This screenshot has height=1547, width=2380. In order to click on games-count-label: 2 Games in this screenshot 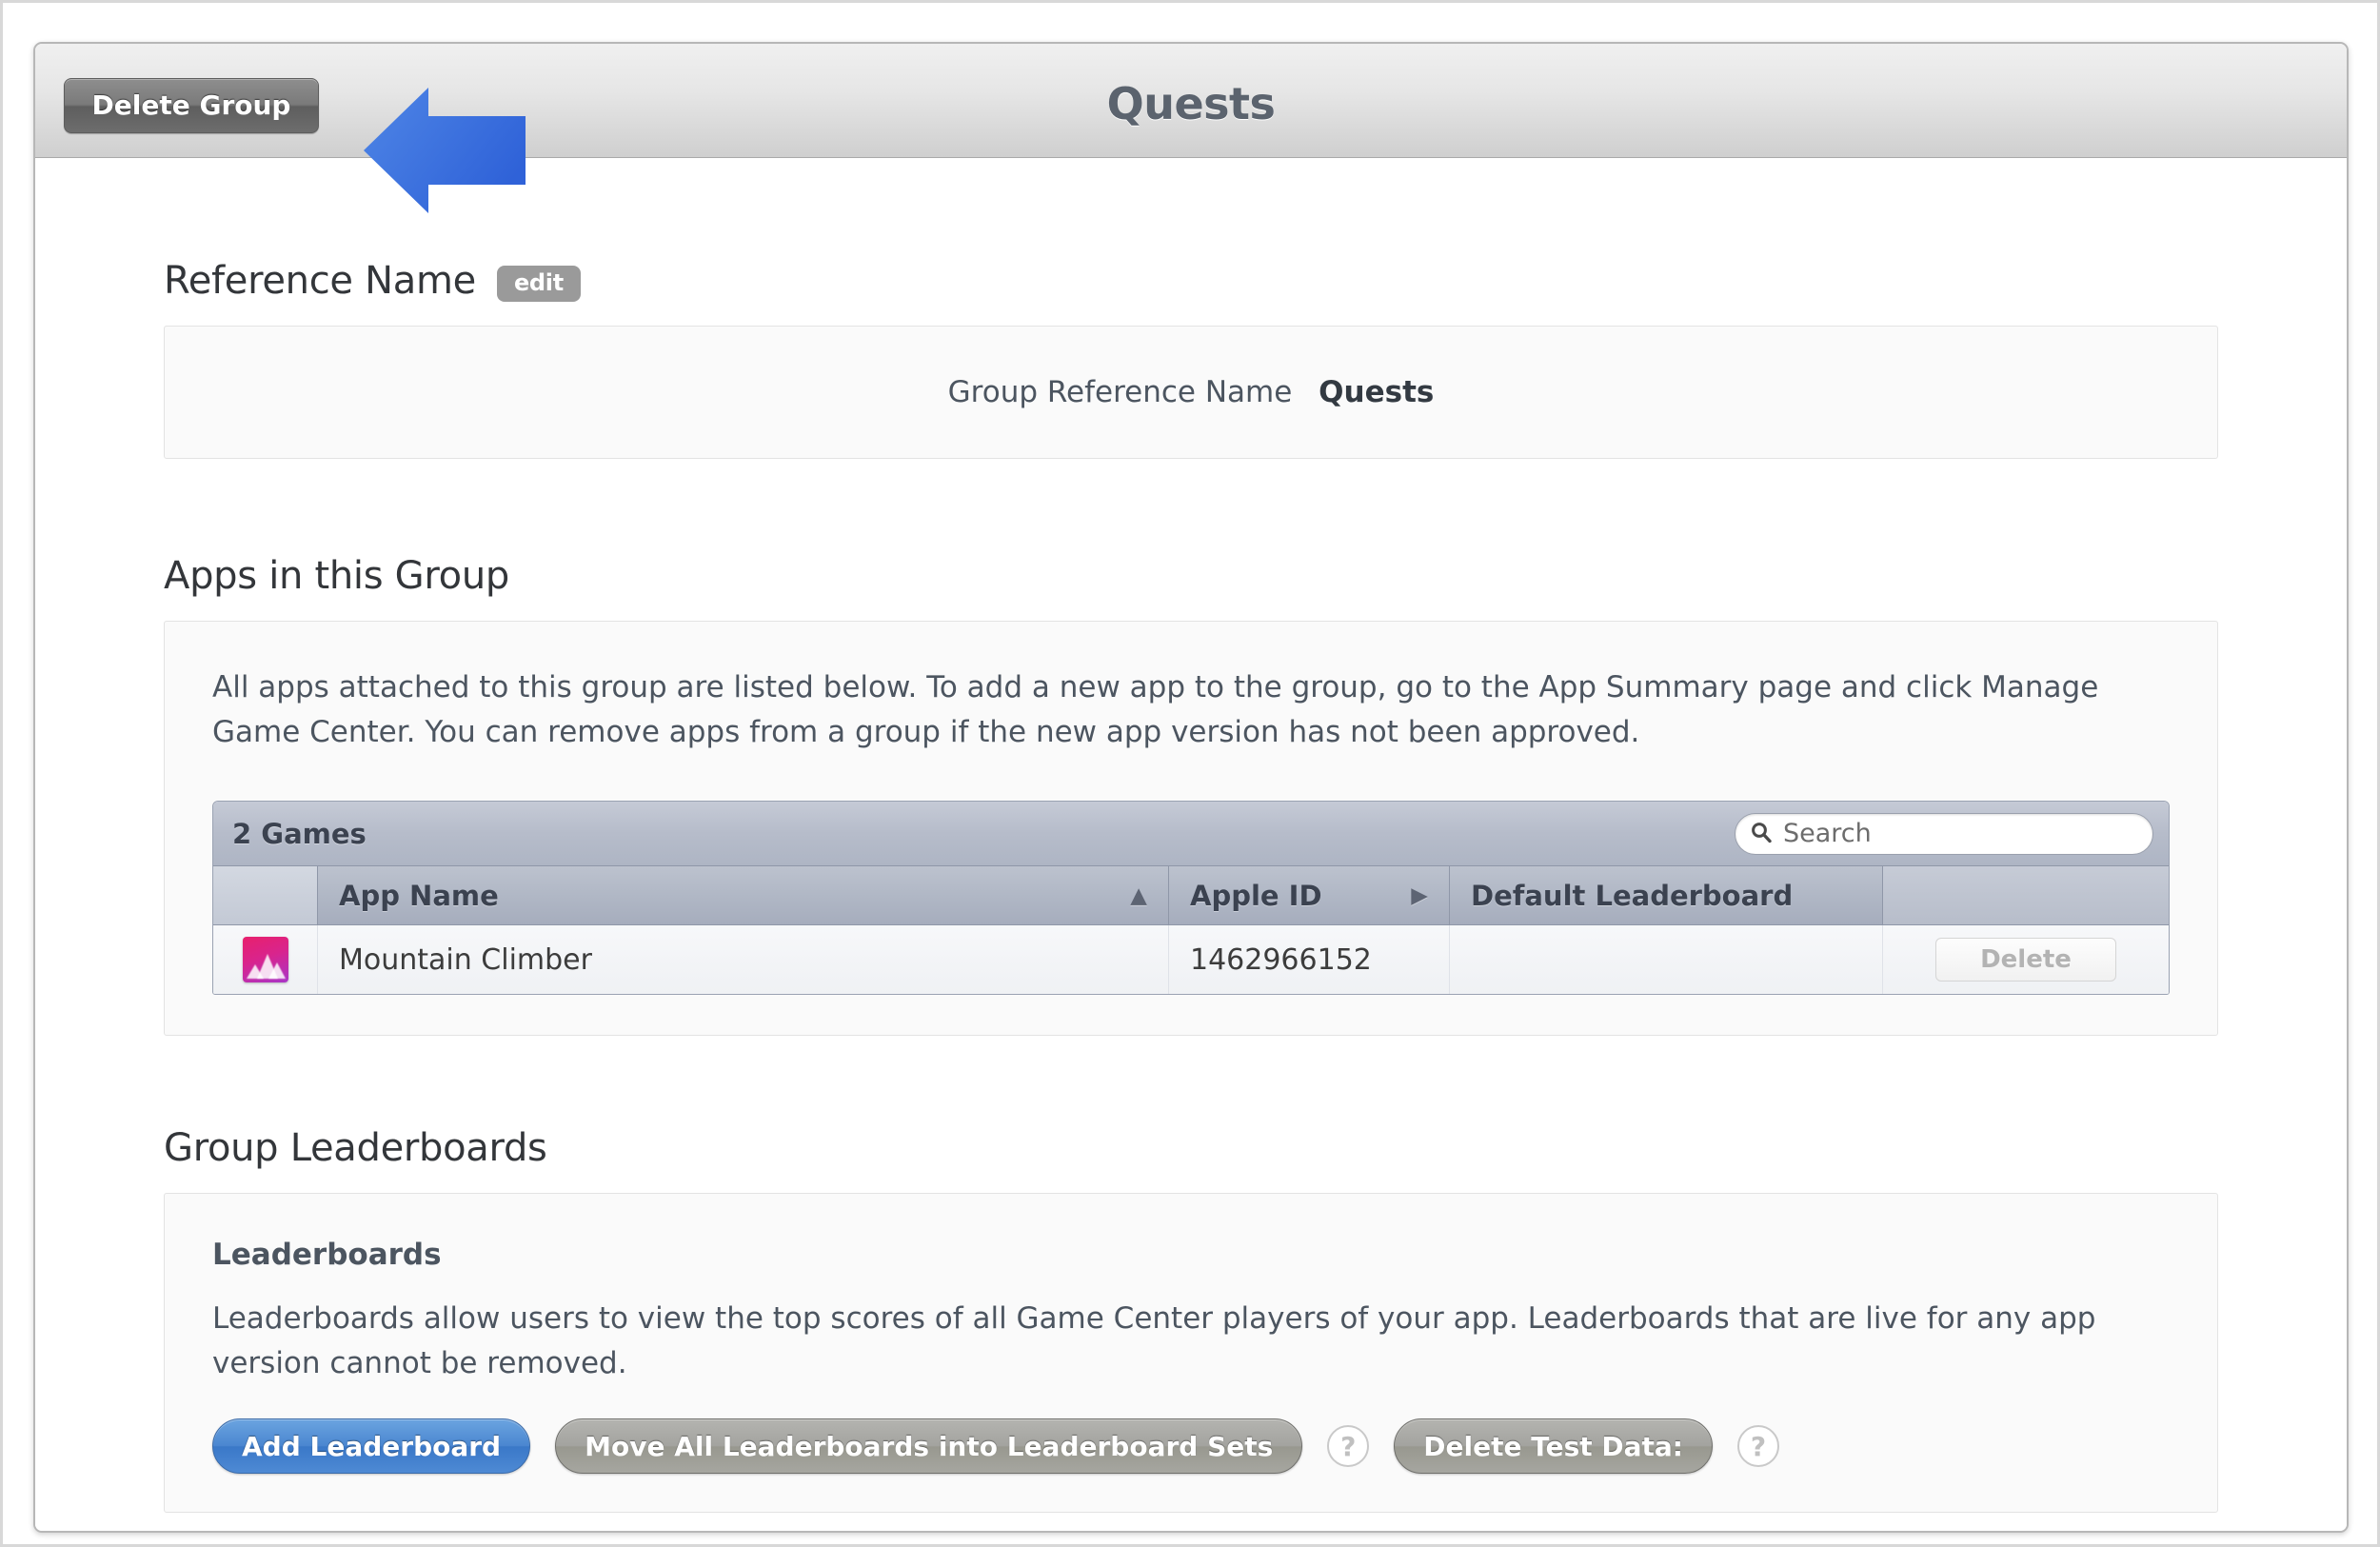, I will do `click(299, 833)`.